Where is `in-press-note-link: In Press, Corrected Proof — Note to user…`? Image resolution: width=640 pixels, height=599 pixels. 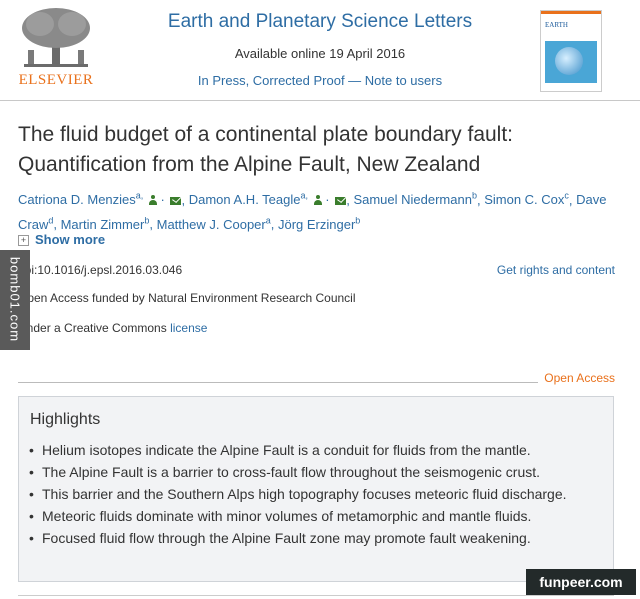 in-press-note-link: In Press, Corrected Proof — Note to user… is located at coordinates (320, 80).